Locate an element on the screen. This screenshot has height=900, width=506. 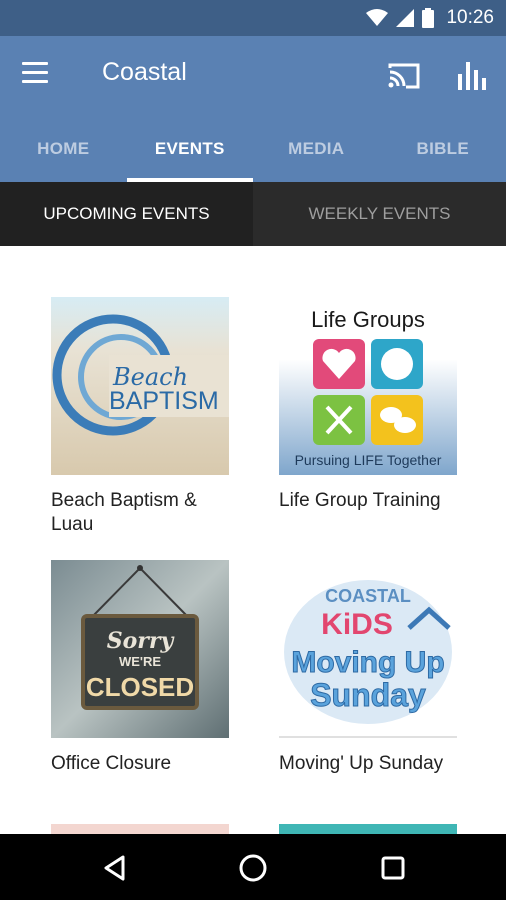
back-icon is located at coordinates (114, 868).